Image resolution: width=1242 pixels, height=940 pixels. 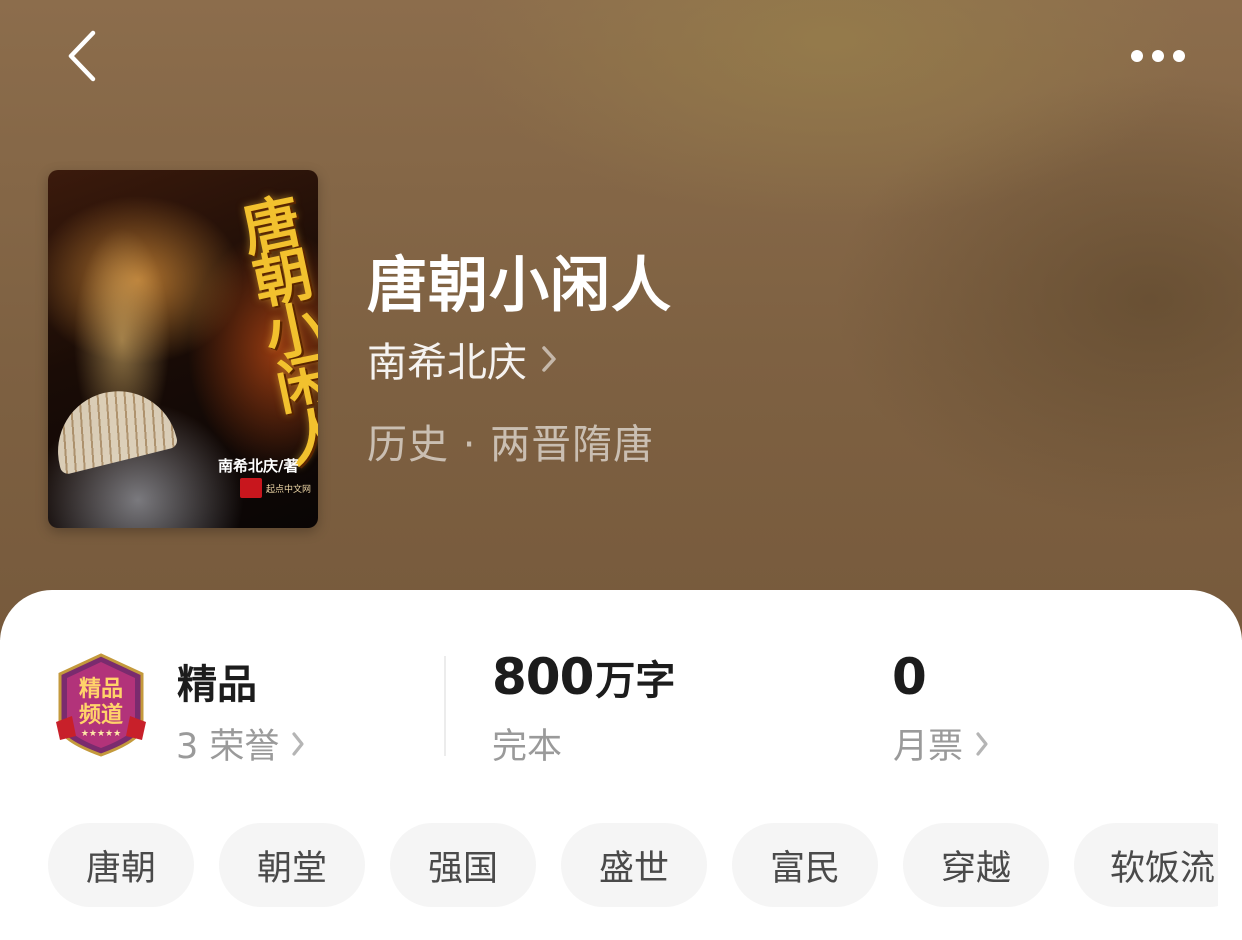 What do you see at coordinates (928, 747) in the screenshot?
I see `monthly-tickets-label: 月票` at bounding box center [928, 747].